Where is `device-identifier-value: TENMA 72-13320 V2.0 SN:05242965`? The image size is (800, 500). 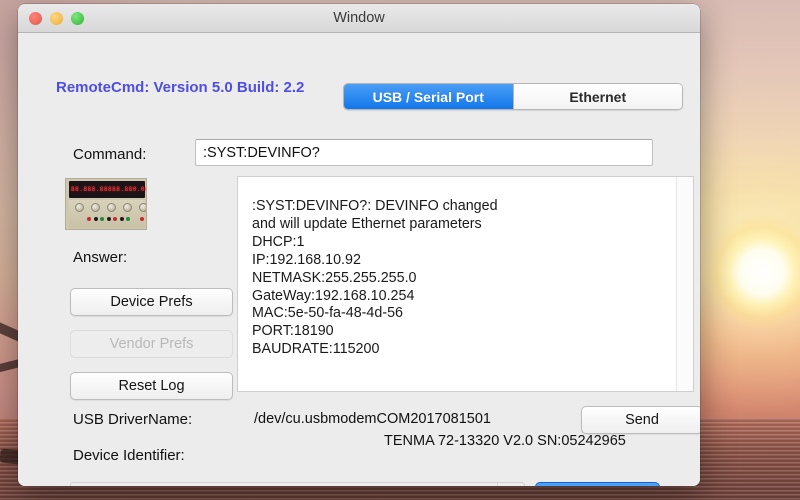 device-identifier-value: TENMA 72-13320 V2.0 SN:05242965 is located at coordinates (505, 441).